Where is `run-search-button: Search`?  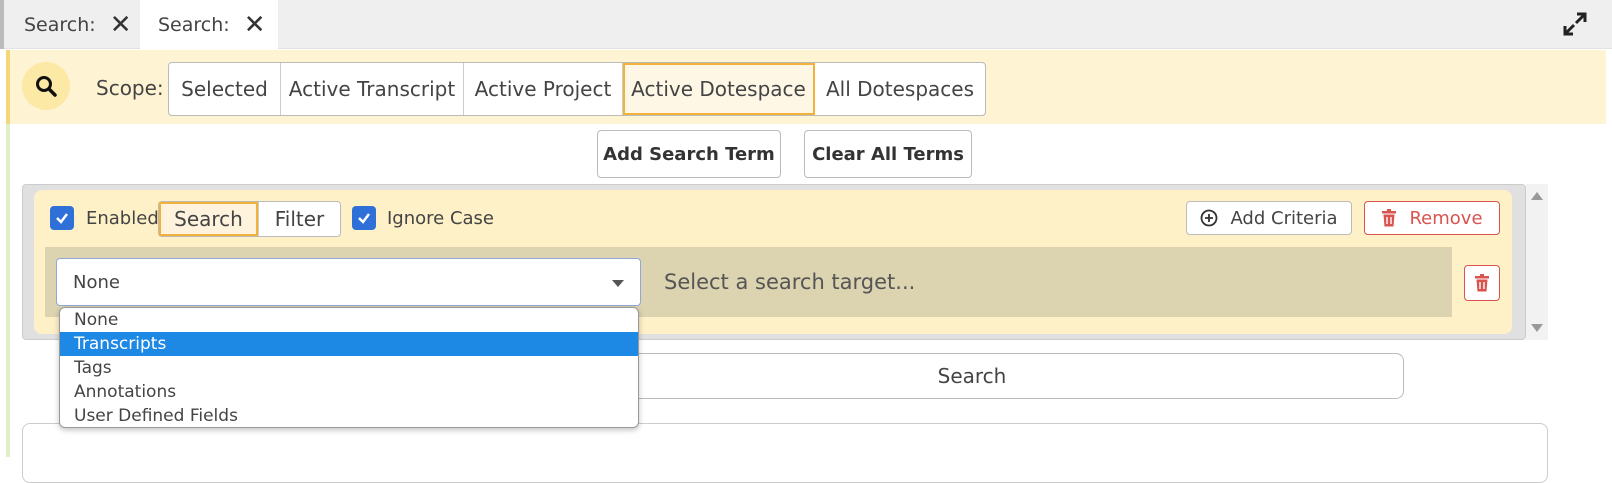 run-search-button: Search is located at coordinates (972, 376).